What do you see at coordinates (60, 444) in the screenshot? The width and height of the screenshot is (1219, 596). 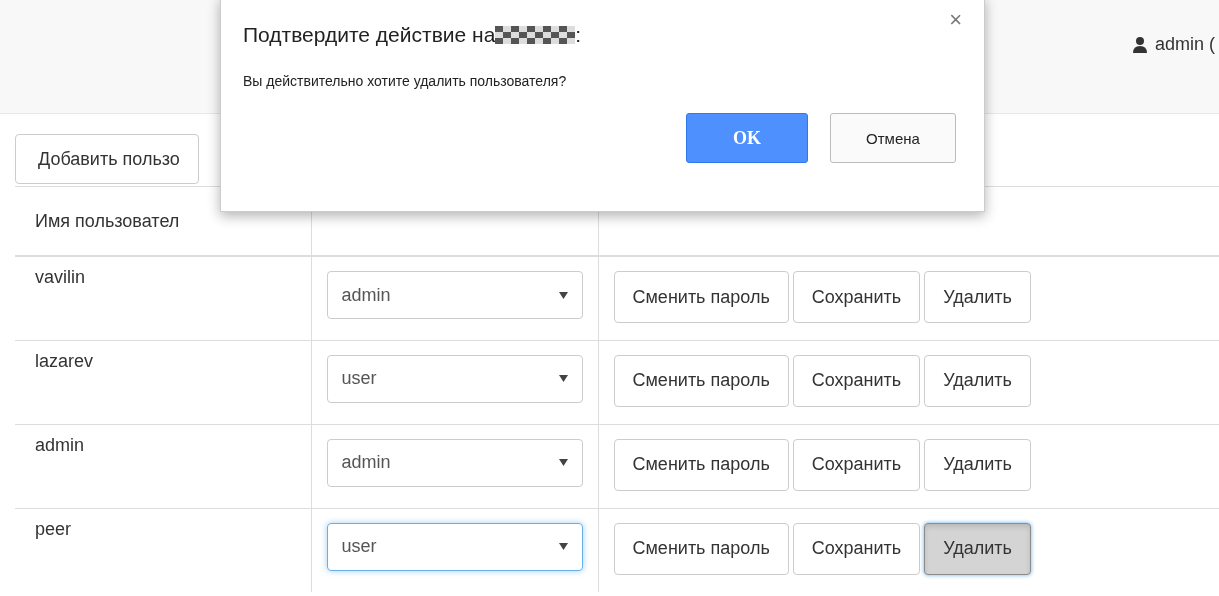 I see `user-name-cell: admin` at bounding box center [60, 444].